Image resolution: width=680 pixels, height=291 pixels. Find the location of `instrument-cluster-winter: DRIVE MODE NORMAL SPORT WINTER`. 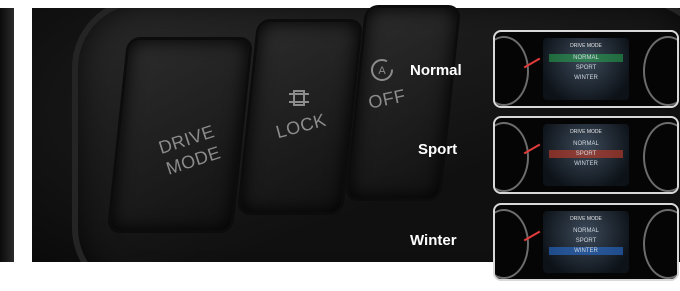

instrument-cluster-winter: DRIVE MODE NORMAL SPORT WINTER is located at coordinates (586, 242).